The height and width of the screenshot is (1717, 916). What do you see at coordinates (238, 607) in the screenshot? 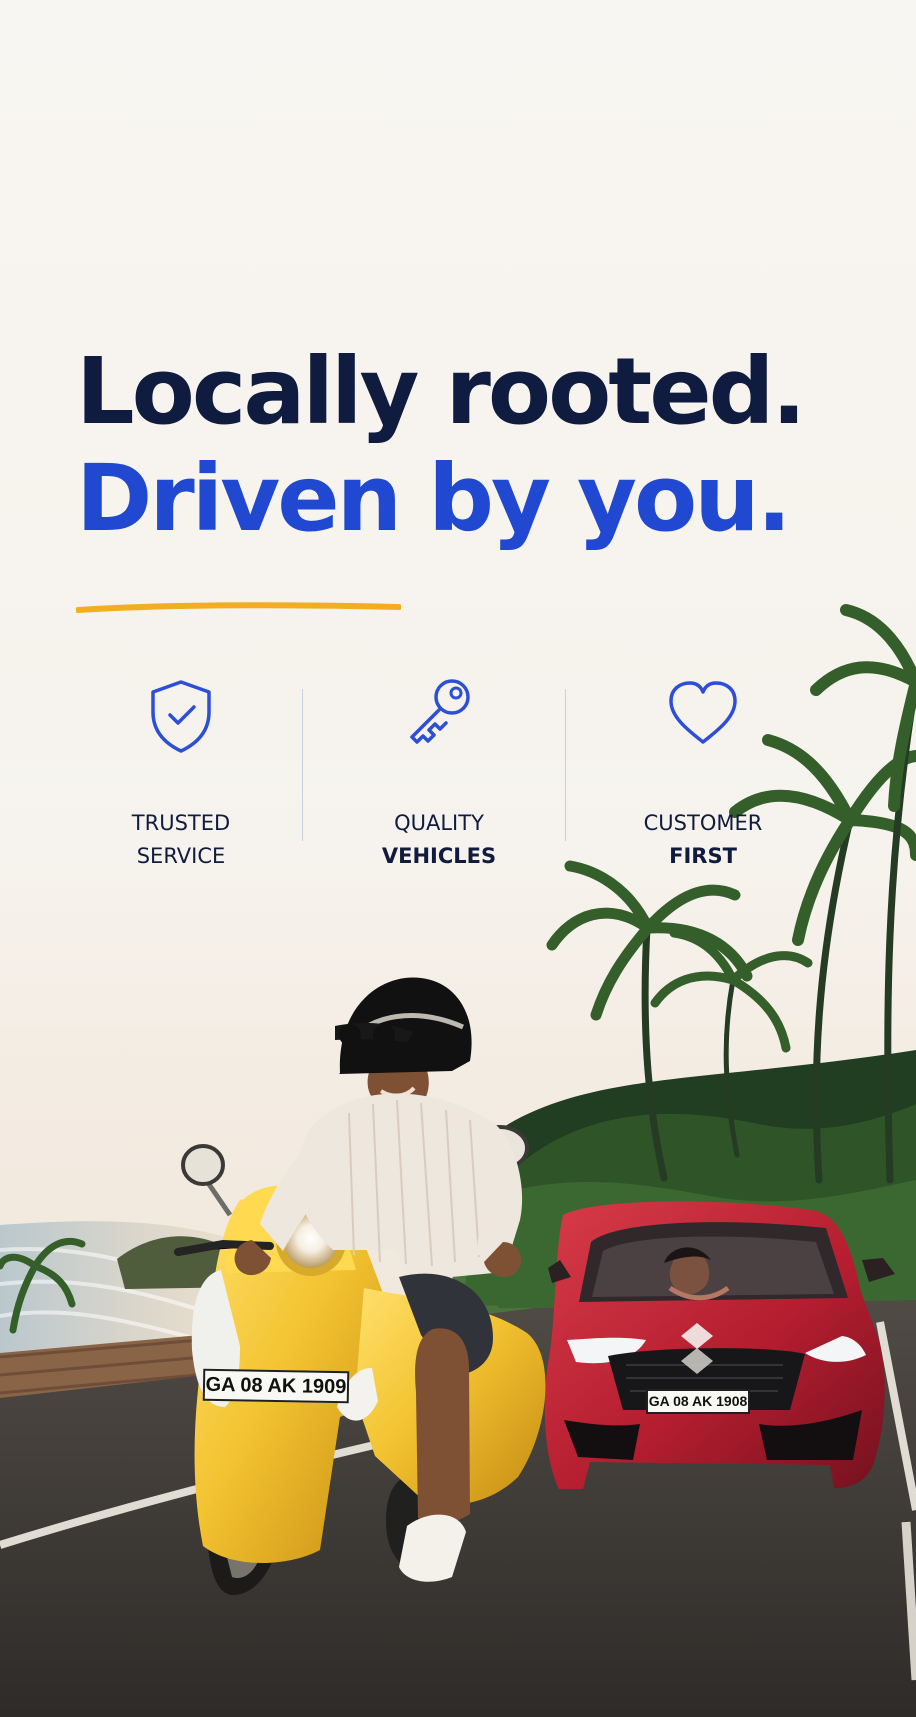
I see `accent-underline` at bounding box center [238, 607].